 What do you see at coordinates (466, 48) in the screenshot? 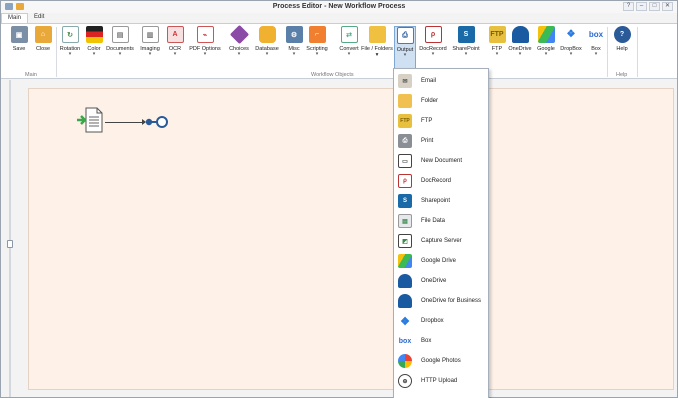
I see `sharepoint-button: S SharePoint ▾` at bounding box center [466, 48].